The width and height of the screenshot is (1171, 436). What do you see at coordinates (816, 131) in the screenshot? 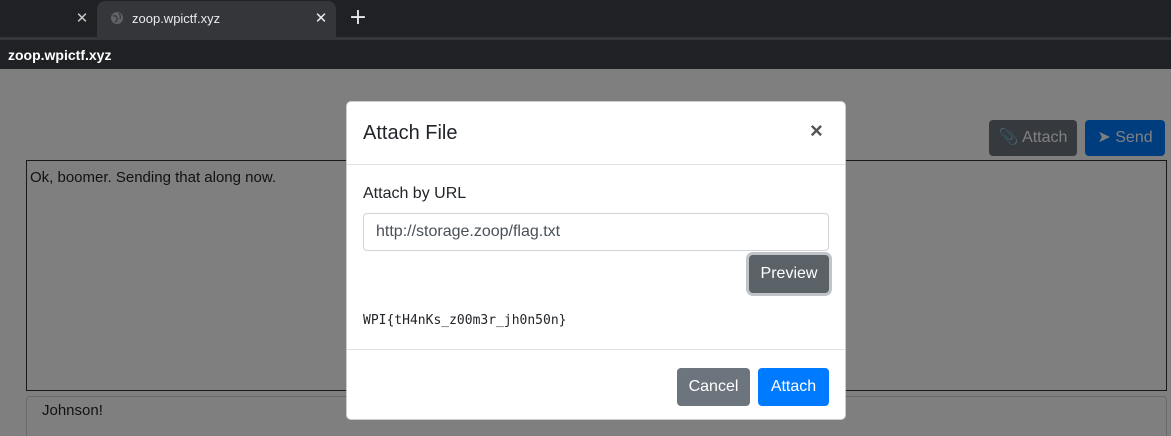
I see `close-icon: ×` at bounding box center [816, 131].